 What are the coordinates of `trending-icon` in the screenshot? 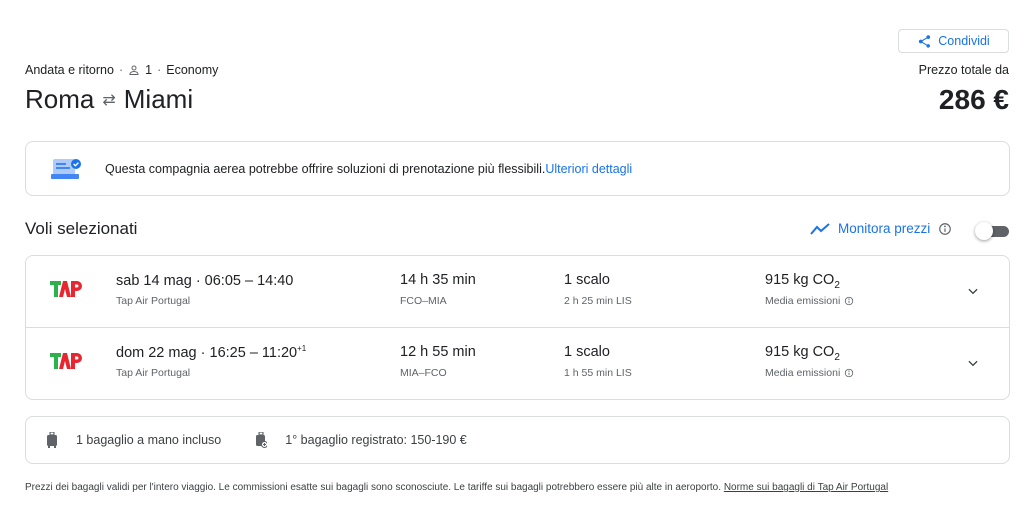 It's located at (820, 228).